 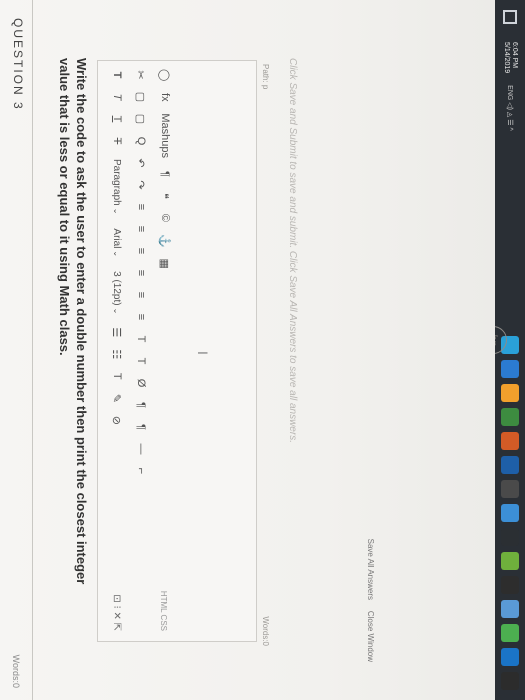 I want to click on question-header: QUESTION 3, so click(x=18, y=64).